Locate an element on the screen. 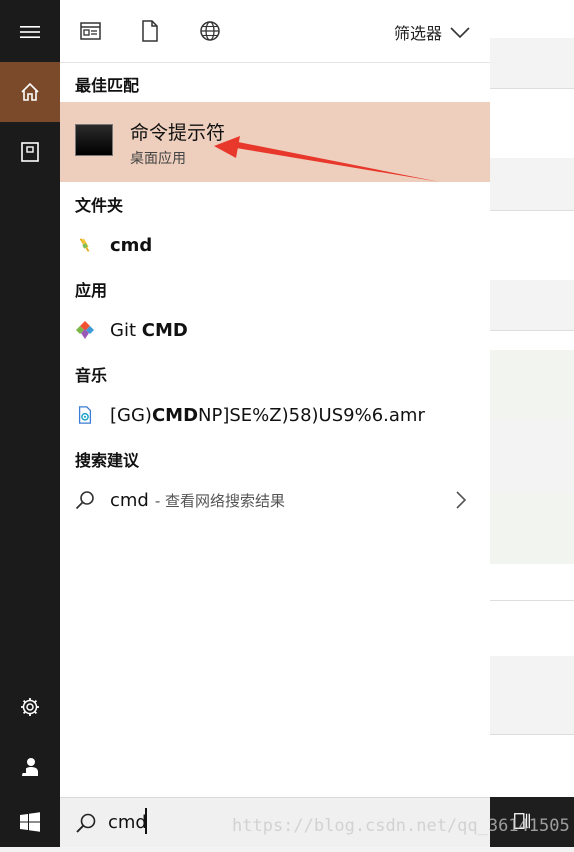 This screenshot has height=852, width=574. best-match-title: 命令提示符 is located at coordinates (178, 133).